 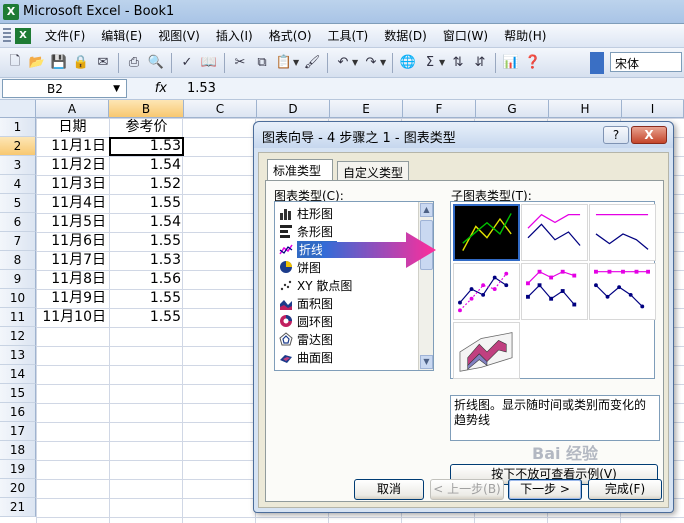 I want to click on value-cell: 1.56, so click(x=146, y=279).